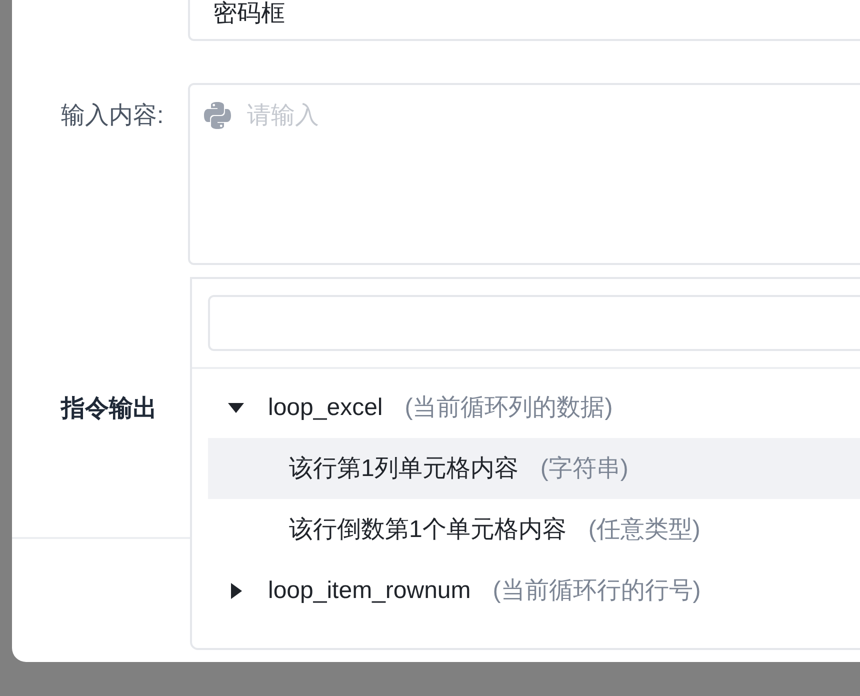 The height and width of the screenshot is (696, 860). I want to click on type-hint: (当前循环行的行号), so click(596, 591).